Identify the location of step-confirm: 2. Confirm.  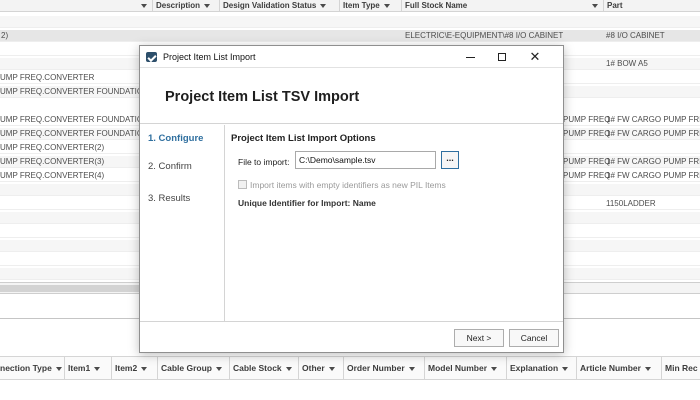
(170, 166).